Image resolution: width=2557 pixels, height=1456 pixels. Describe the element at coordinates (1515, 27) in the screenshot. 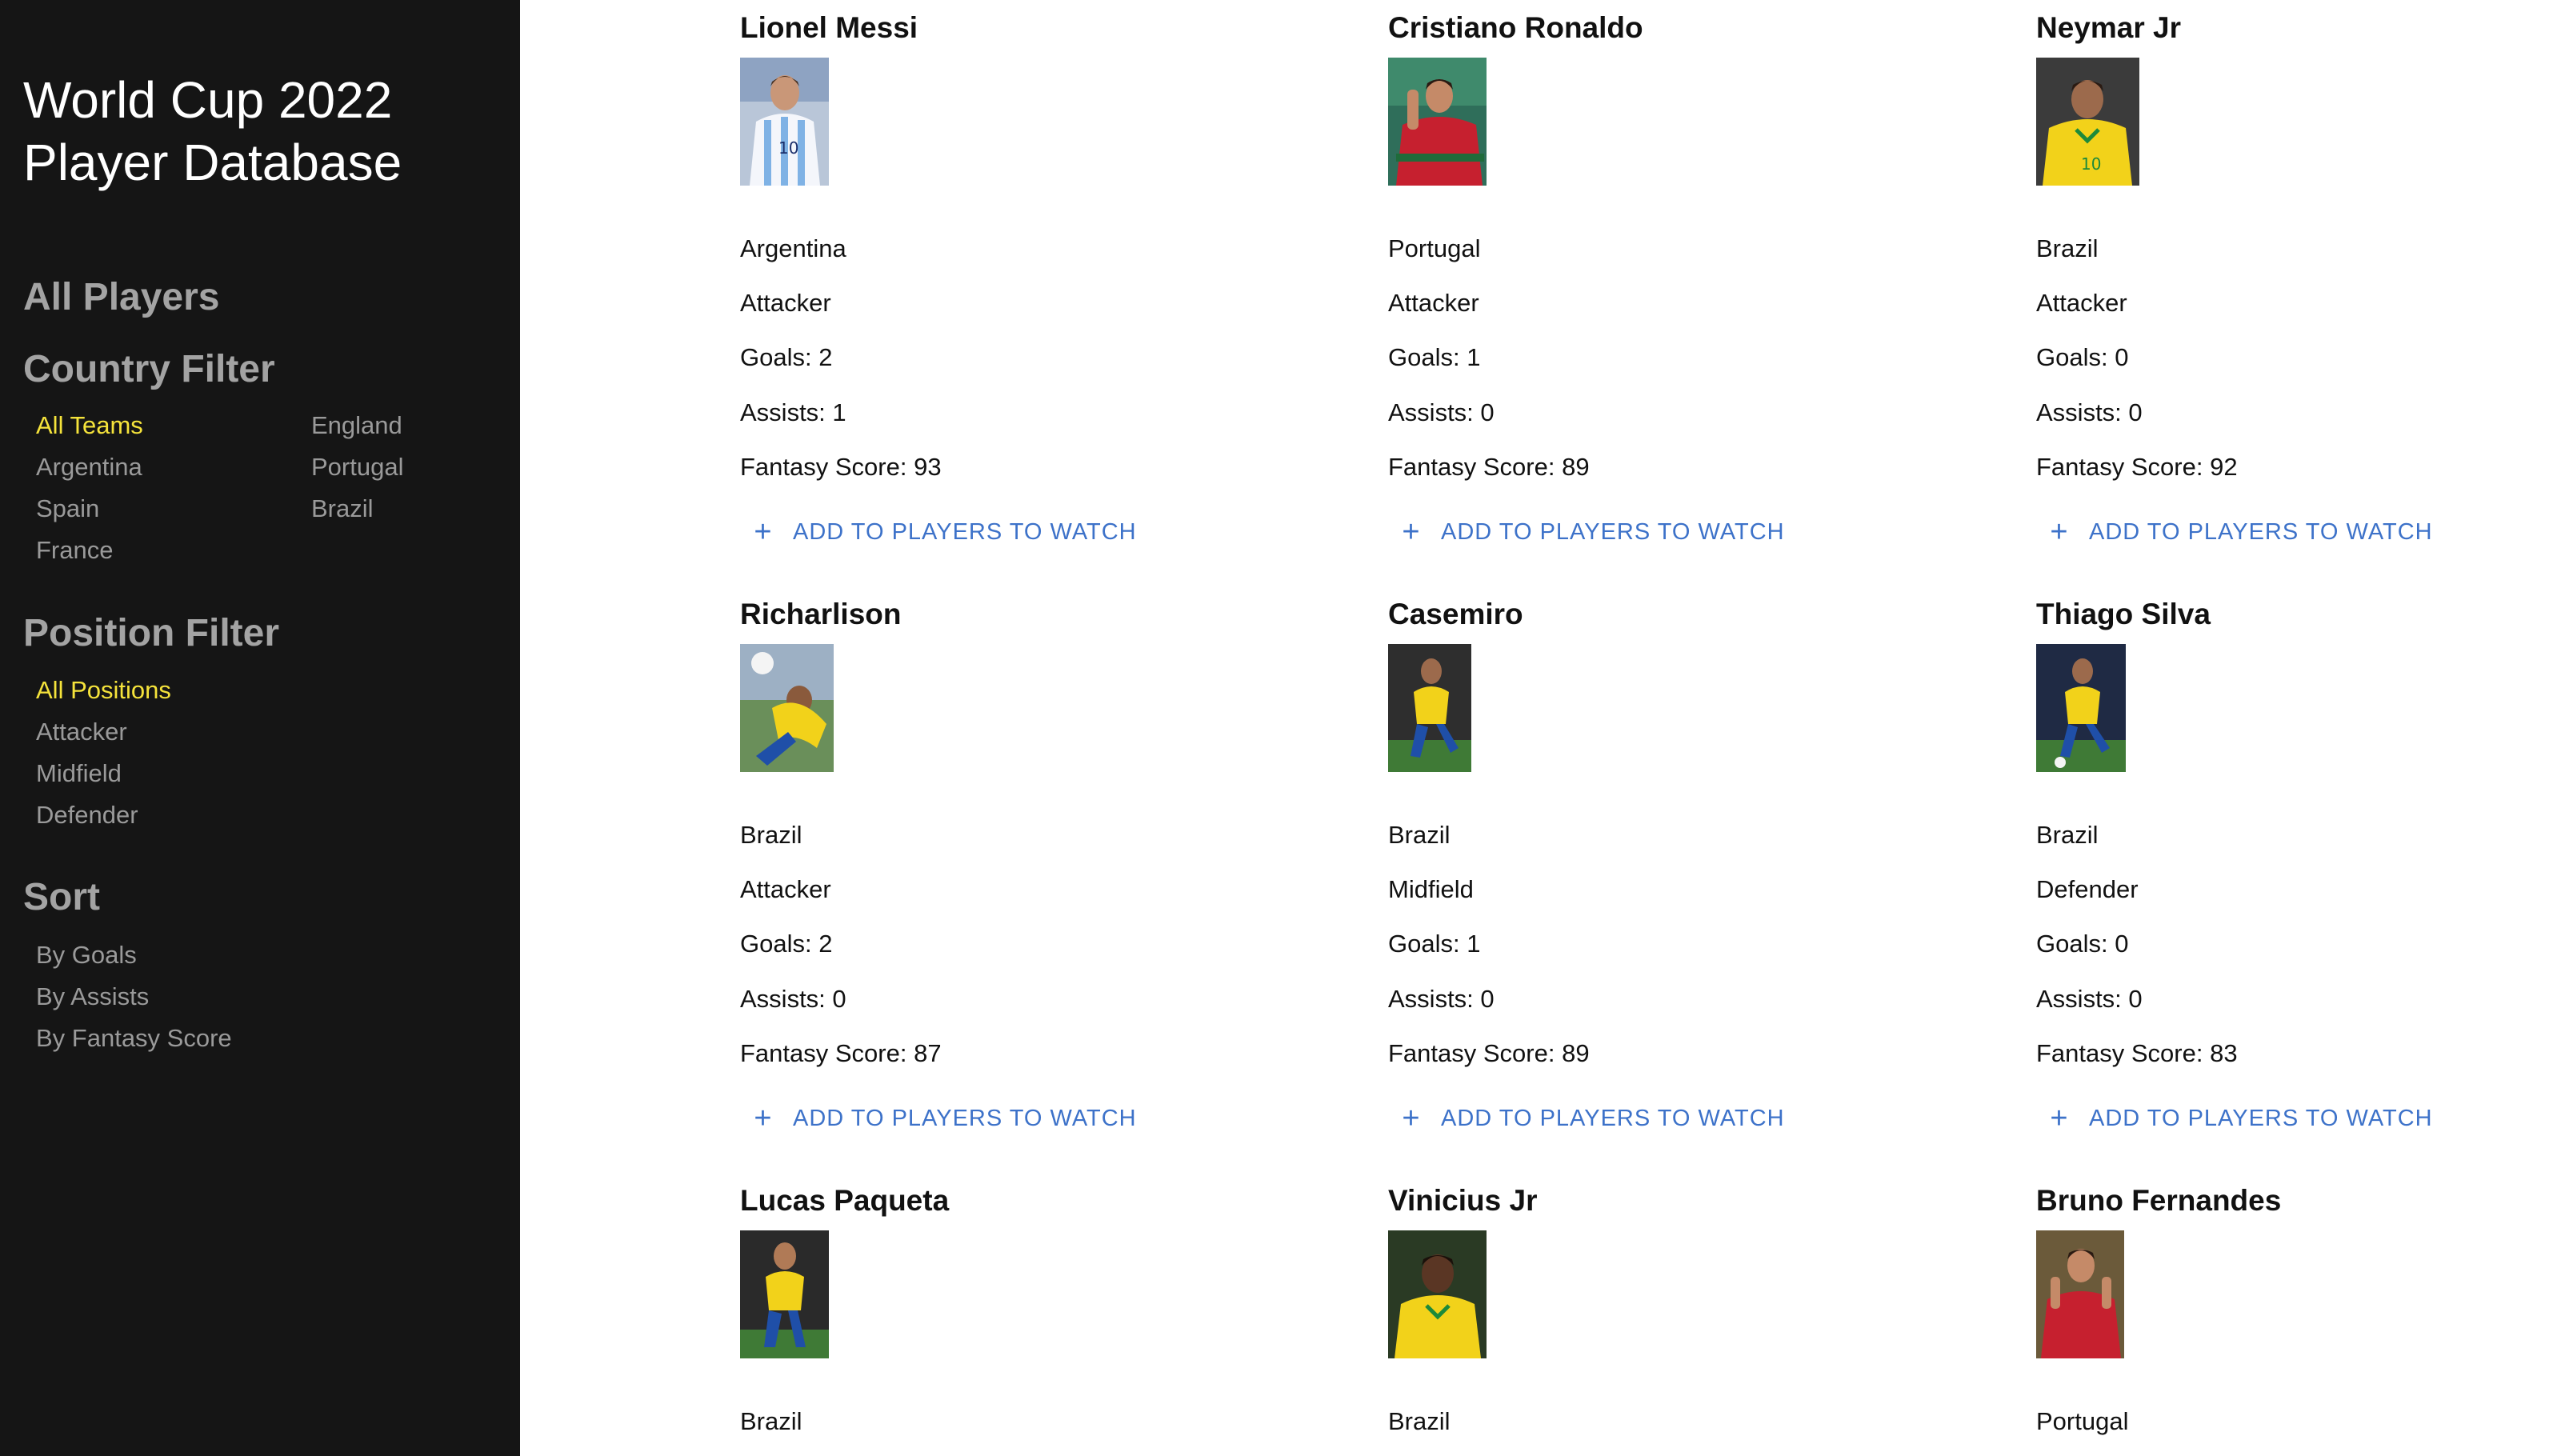

I see `player-name: Cristiano Ronaldo` at that location.